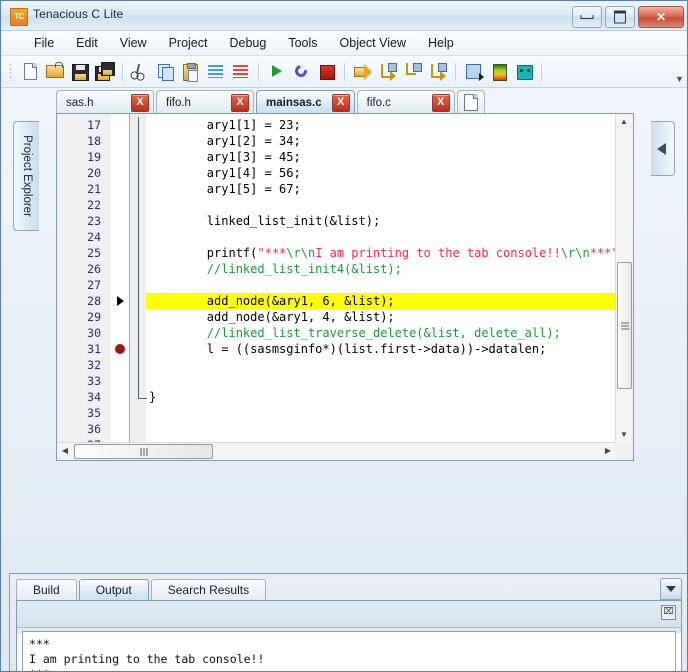 The width and height of the screenshot is (688, 672). Describe the element at coordinates (78, 14) in the screenshot. I see `window-title: Tenacious C Lite` at that location.